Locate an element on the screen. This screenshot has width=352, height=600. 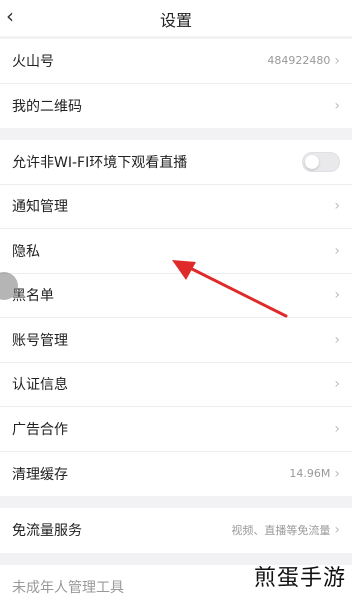
verification-label: 认证信息 is located at coordinates (40, 385).